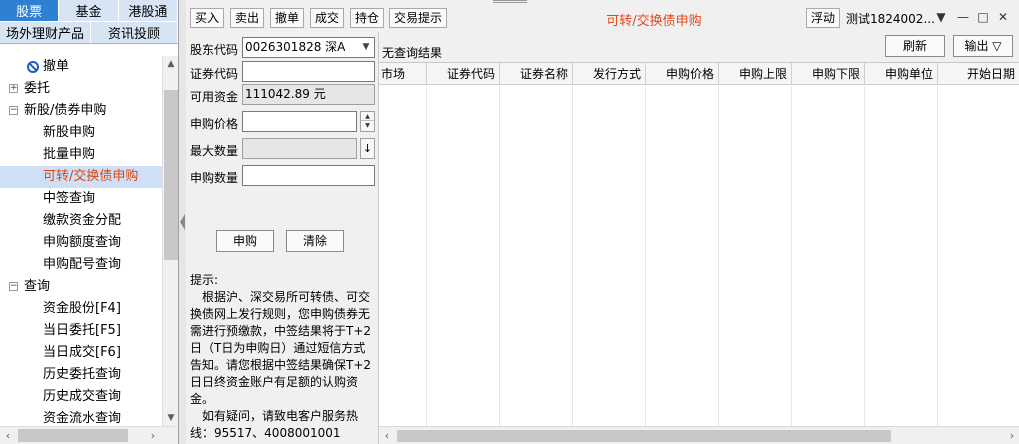 This screenshot has width=1019, height=444. Describe the element at coordinates (69, 198) in the screenshot. I see `tree-item-label: 中签查询` at that location.